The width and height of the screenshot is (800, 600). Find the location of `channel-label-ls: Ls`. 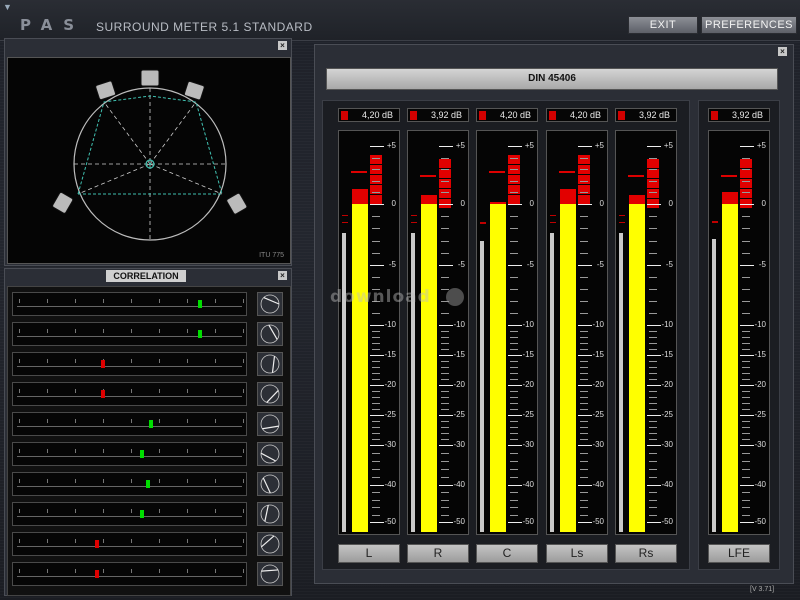

channel-label-ls: Ls is located at coordinates (577, 553).